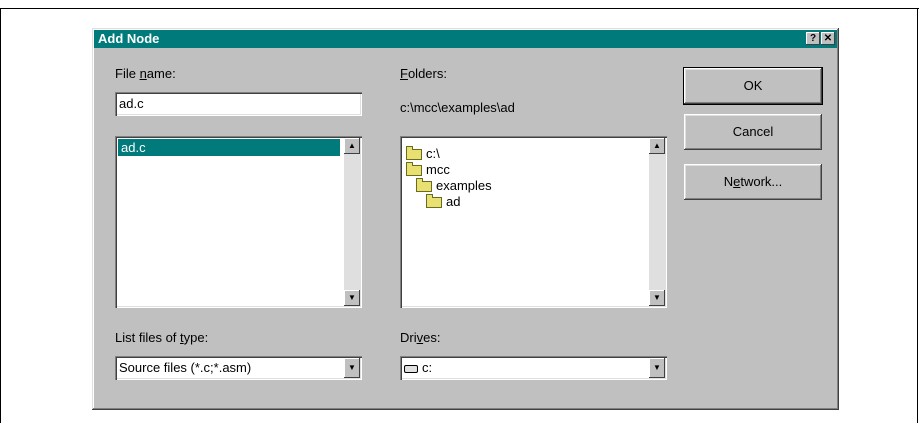 This screenshot has height=423, width=919. What do you see at coordinates (813, 38) in the screenshot?
I see `help-button: ?` at bounding box center [813, 38].